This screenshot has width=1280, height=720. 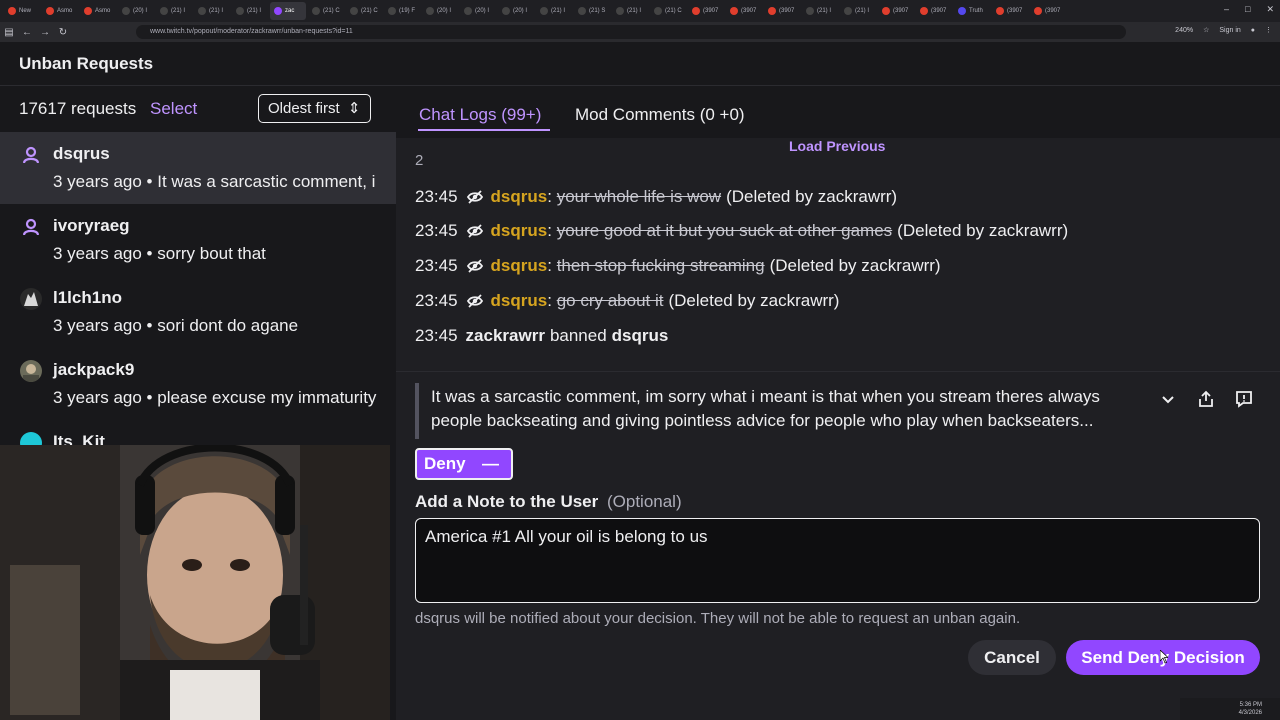 I want to click on tab-chat-logs: Chat Logs (99+), so click(x=480, y=115).